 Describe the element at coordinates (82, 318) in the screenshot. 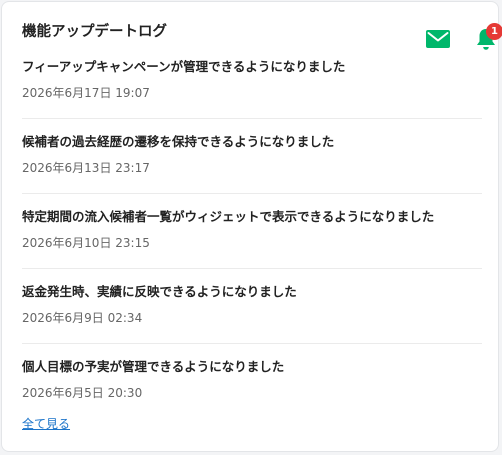

I see `update-date: 2026年6月9日 02:34` at that location.